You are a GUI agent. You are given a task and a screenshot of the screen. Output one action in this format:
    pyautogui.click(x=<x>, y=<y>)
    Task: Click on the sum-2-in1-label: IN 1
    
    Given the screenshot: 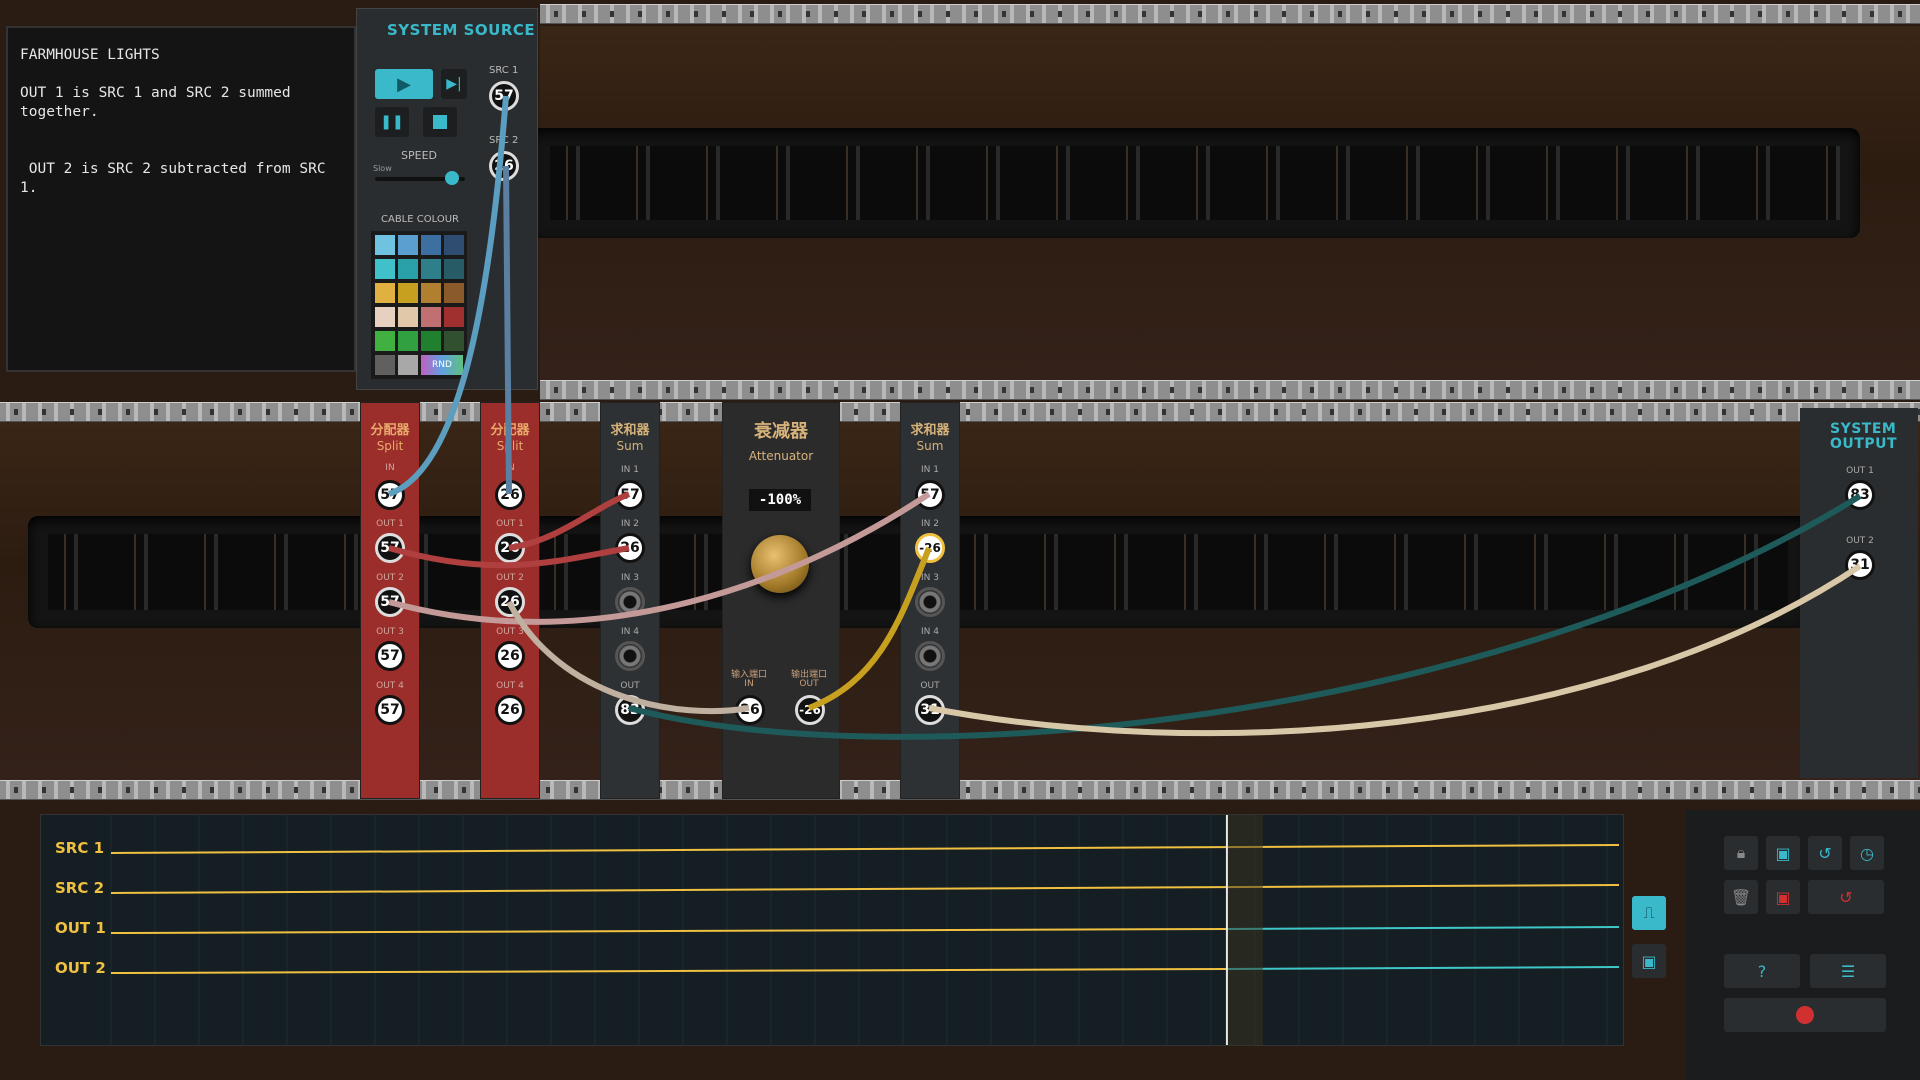 What is the action you would take?
    pyautogui.click(x=930, y=470)
    